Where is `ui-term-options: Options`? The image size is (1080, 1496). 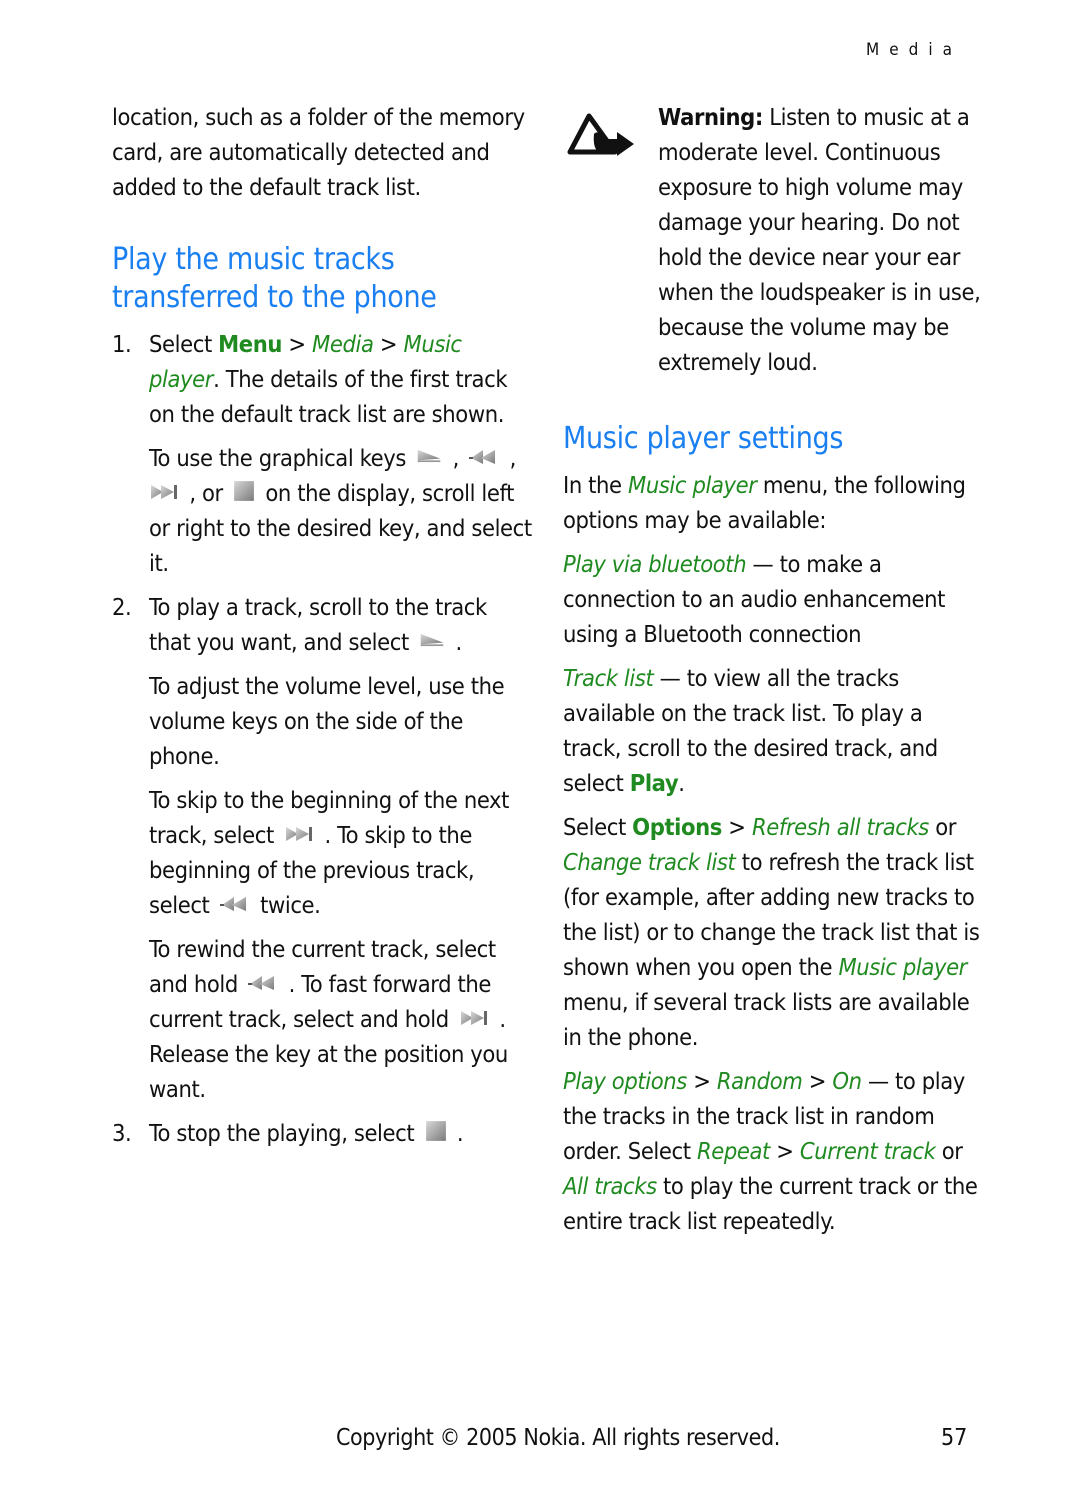 ui-term-options: Options is located at coordinates (677, 827).